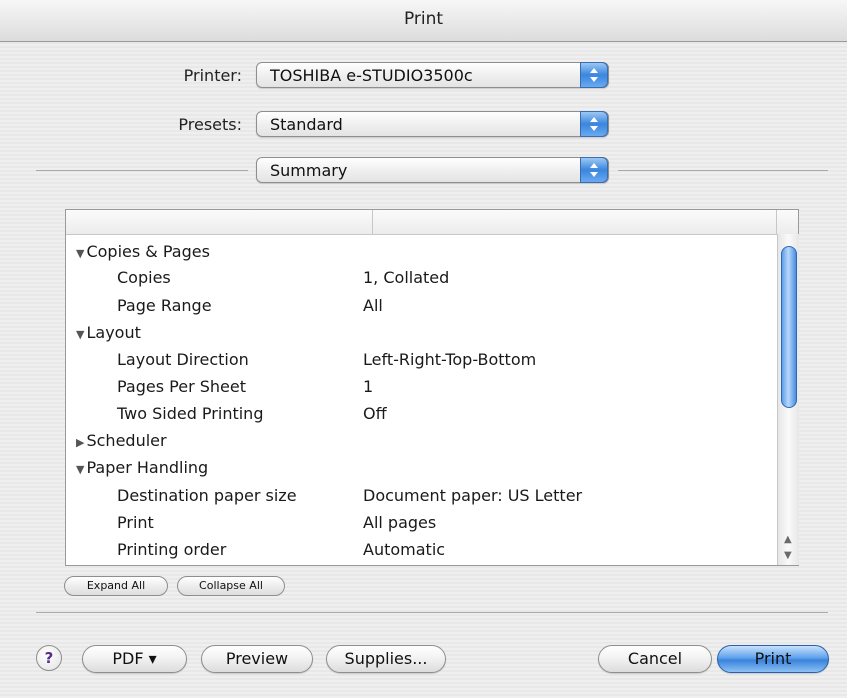 This screenshot has width=847, height=698. What do you see at coordinates (190, 413) in the screenshot?
I see `row-label: Two Sided Printing` at bounding box center [190, 413].